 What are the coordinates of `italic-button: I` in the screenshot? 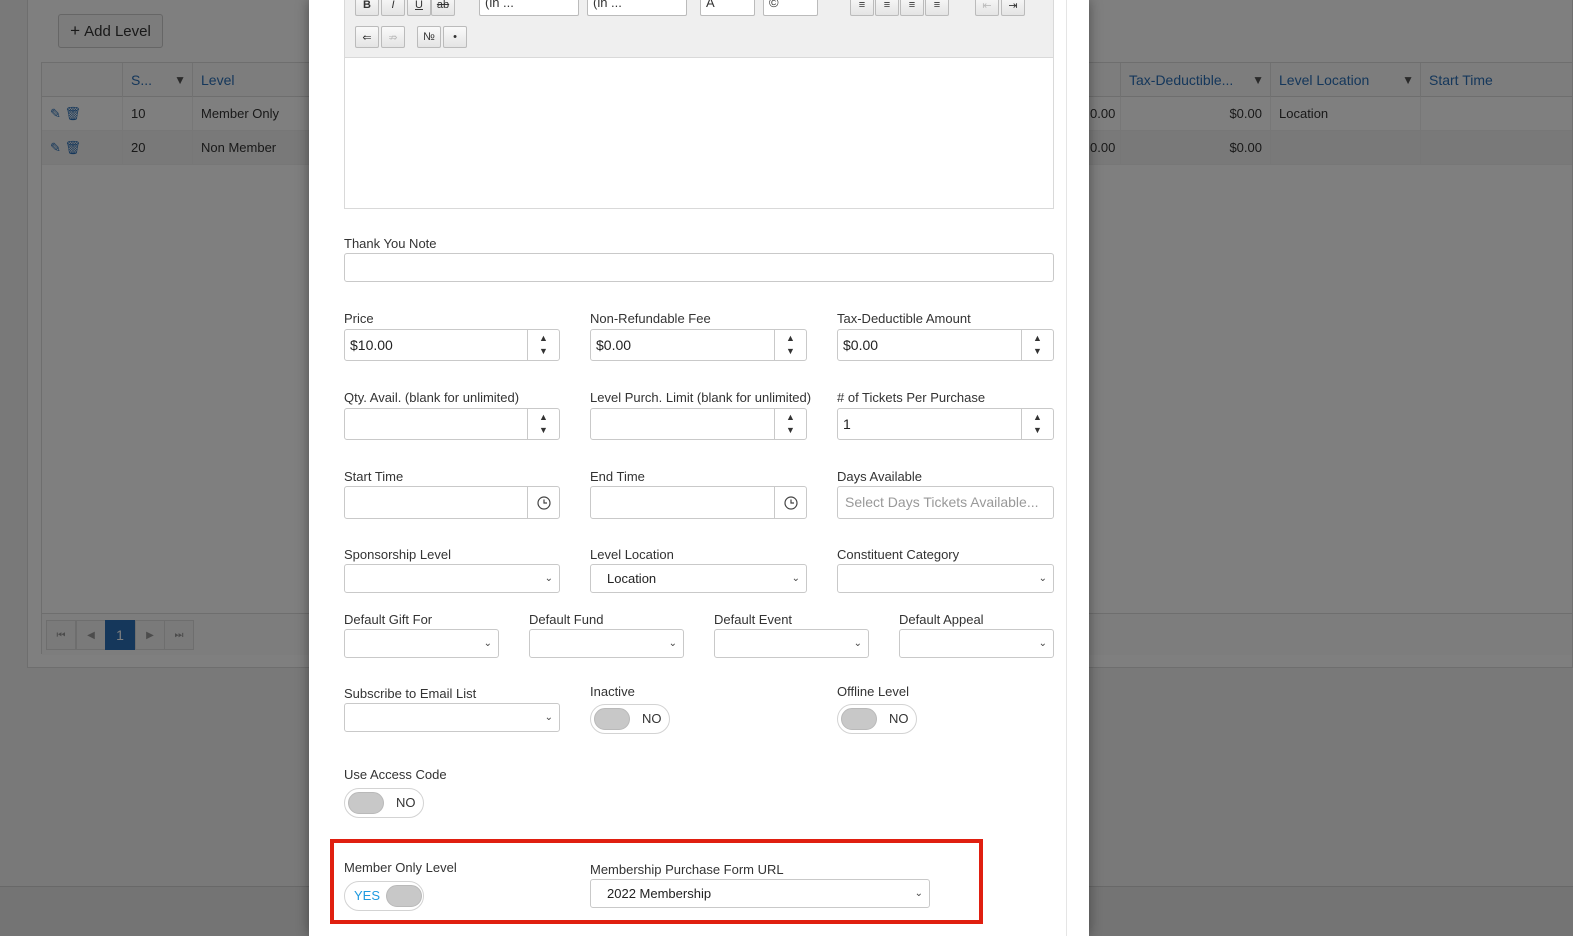 It's located at (393, 8).